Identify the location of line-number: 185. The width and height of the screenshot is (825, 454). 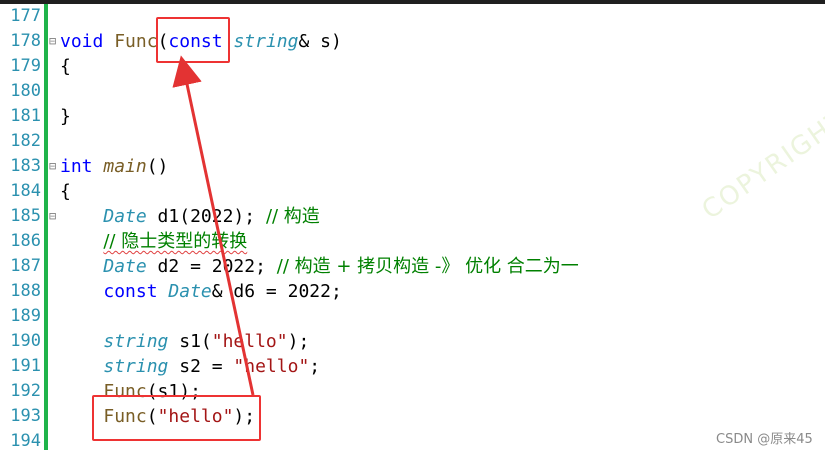
(25, 216).